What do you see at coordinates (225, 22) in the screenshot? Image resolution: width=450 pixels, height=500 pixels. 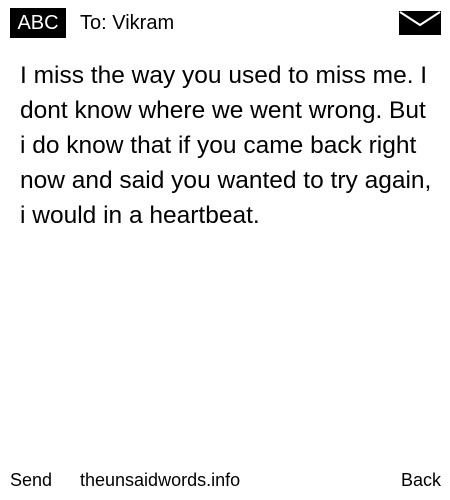 I see `message-header: ABC To: Vikram` at bounding box center [225, 22].